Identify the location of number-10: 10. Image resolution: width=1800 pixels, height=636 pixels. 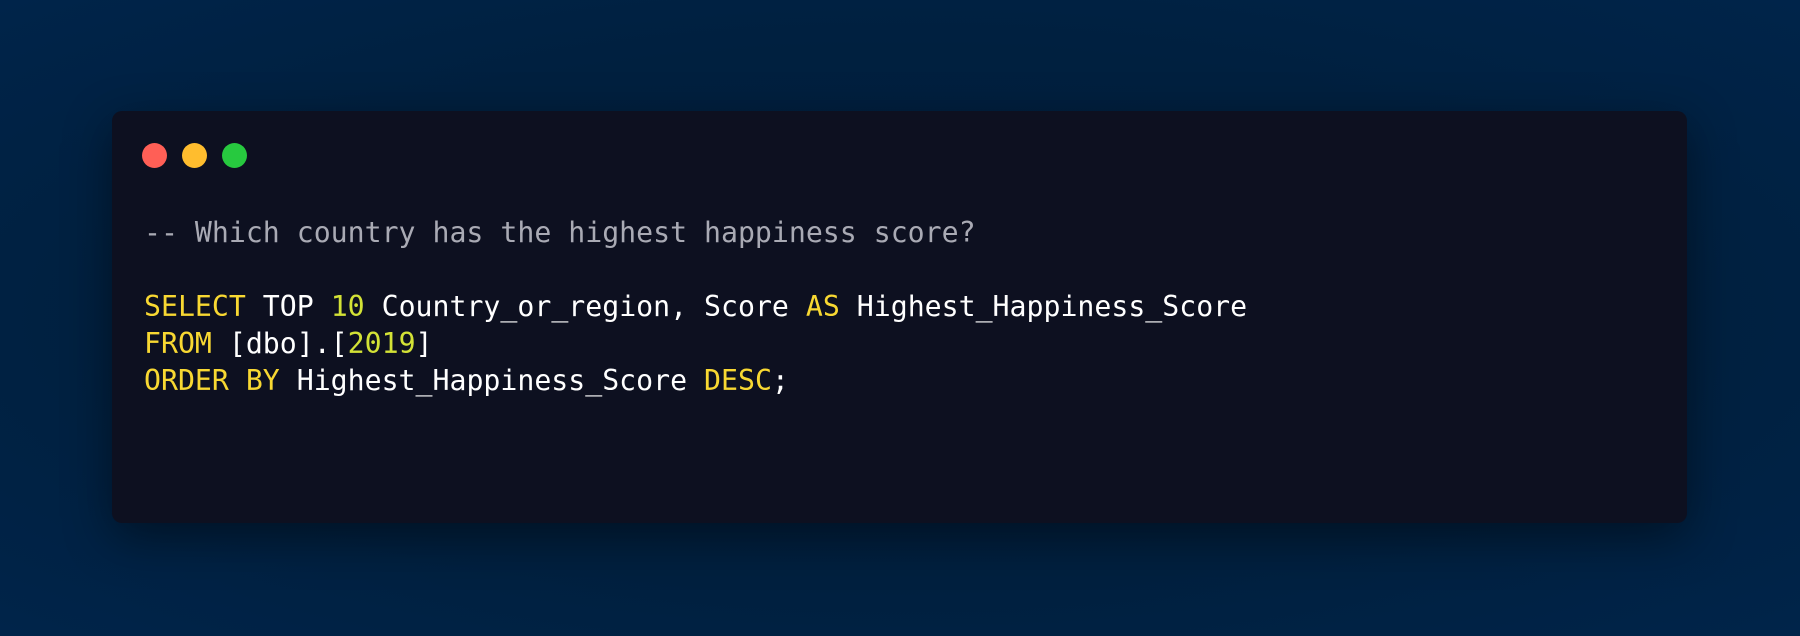
(347, 306).